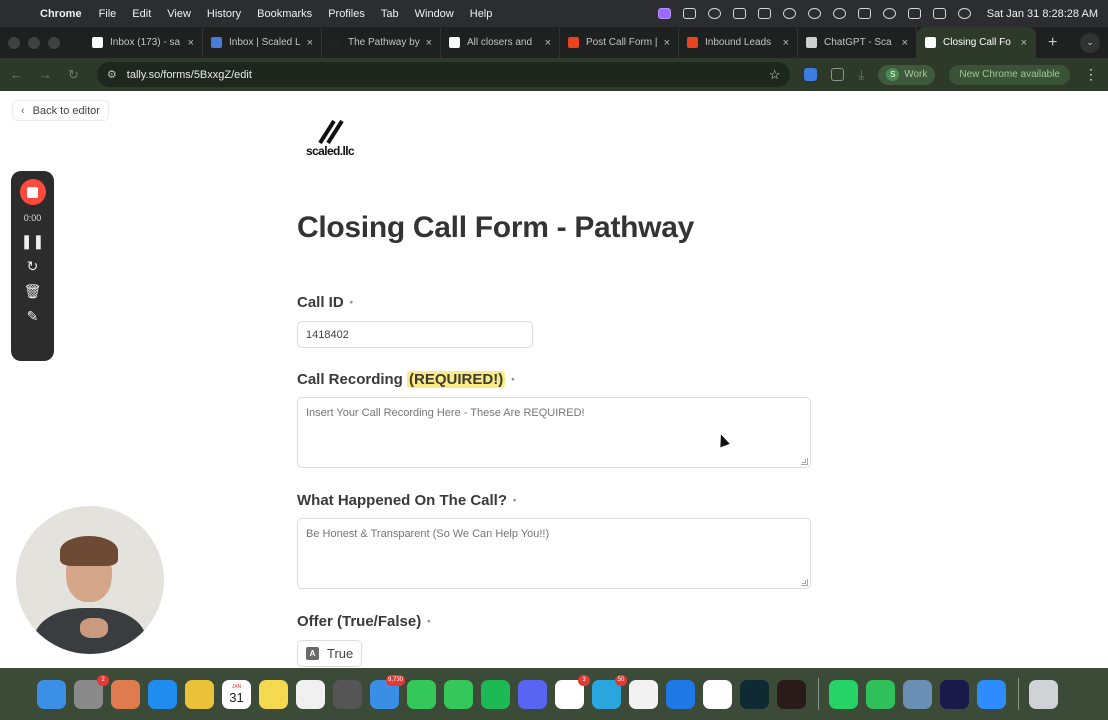  What do you see at coordinates (775, 75) in the screenshot?
I see `bookmark-star-icon: ☆` at bounding box center [775, 75].